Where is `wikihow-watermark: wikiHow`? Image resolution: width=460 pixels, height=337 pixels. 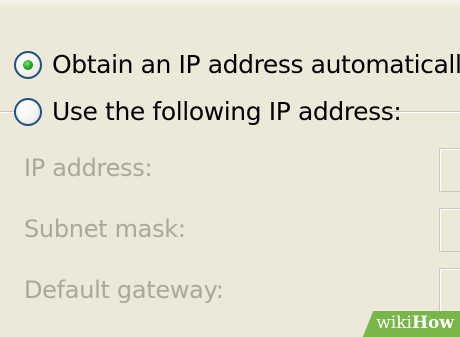 wikihow-watermark: wikiHow is located at coordinates (410, 324).